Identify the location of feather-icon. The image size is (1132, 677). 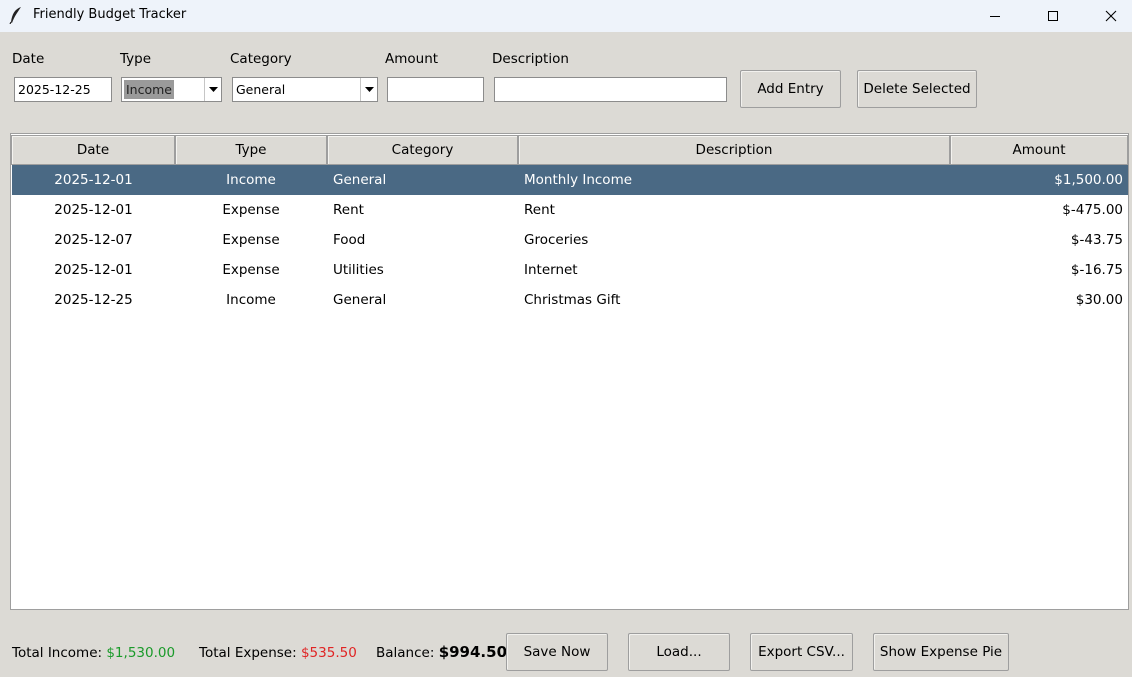
(16, 15).